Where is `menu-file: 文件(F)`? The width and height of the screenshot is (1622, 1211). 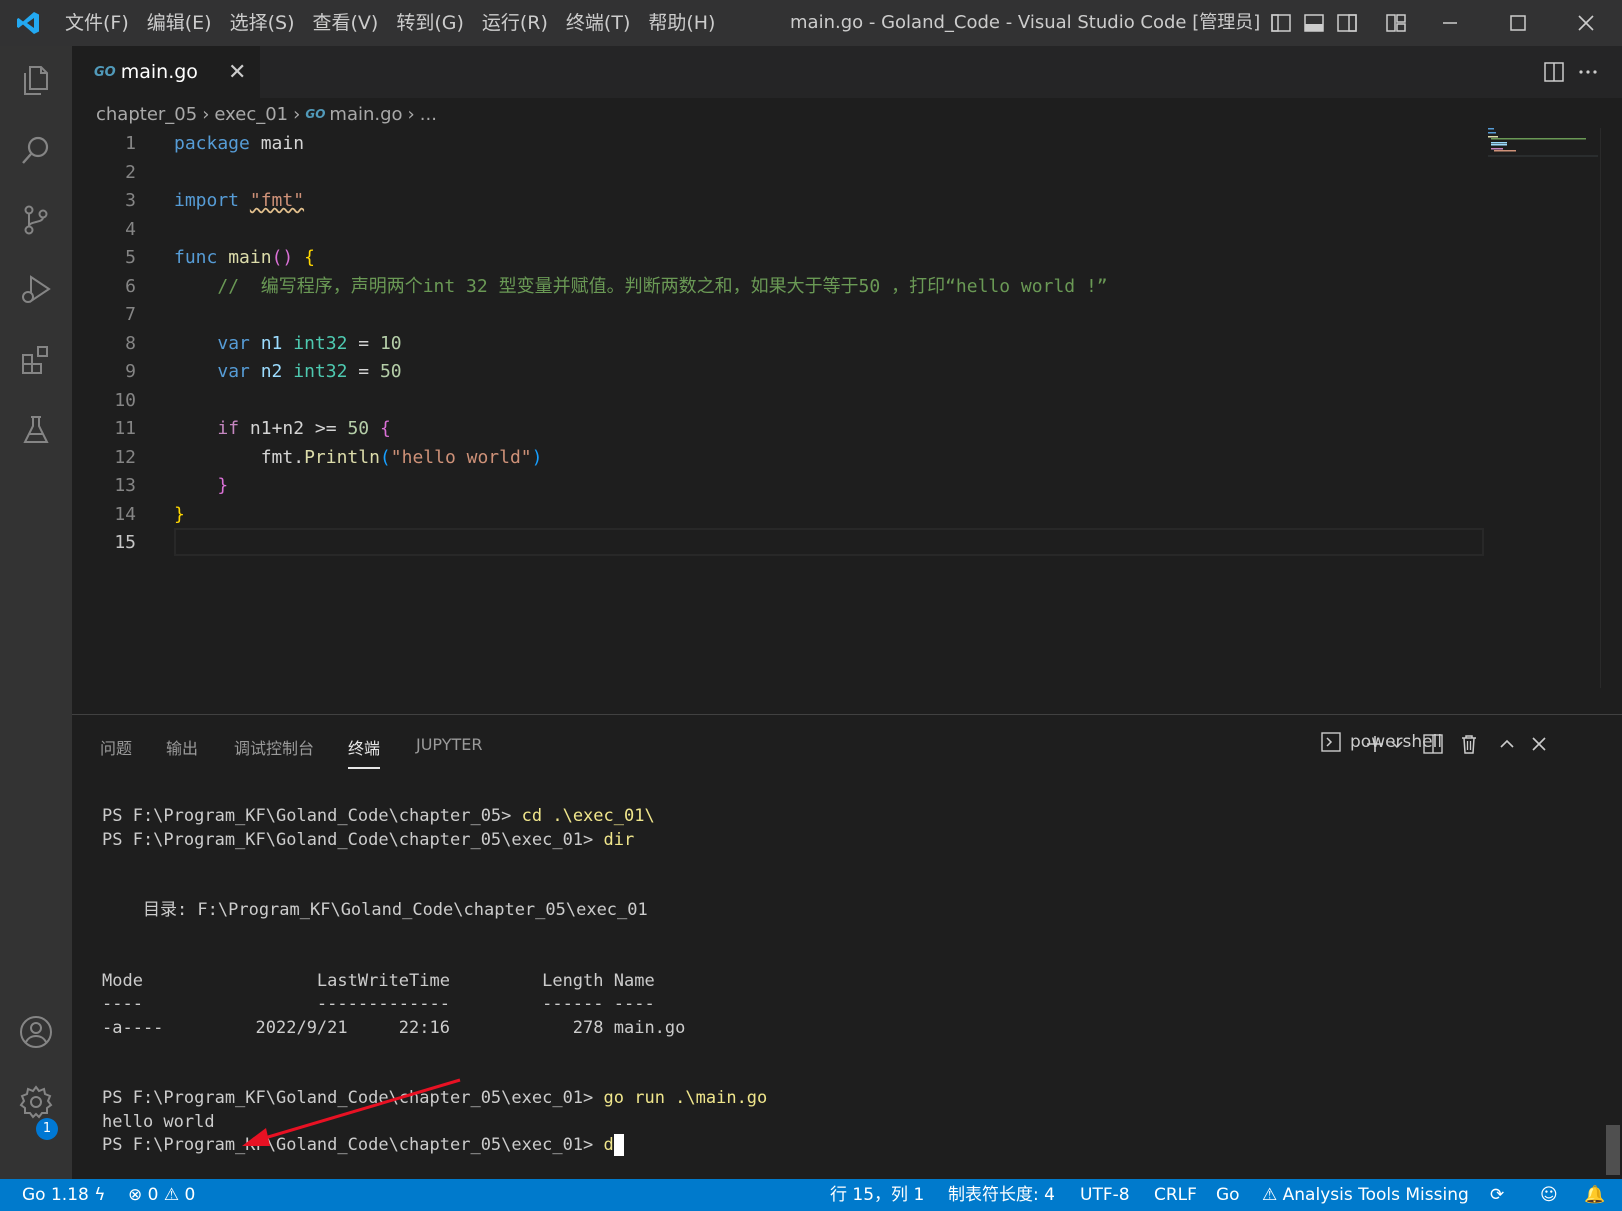
menu-file: 文件(F) is located at coordinates (97, 23).